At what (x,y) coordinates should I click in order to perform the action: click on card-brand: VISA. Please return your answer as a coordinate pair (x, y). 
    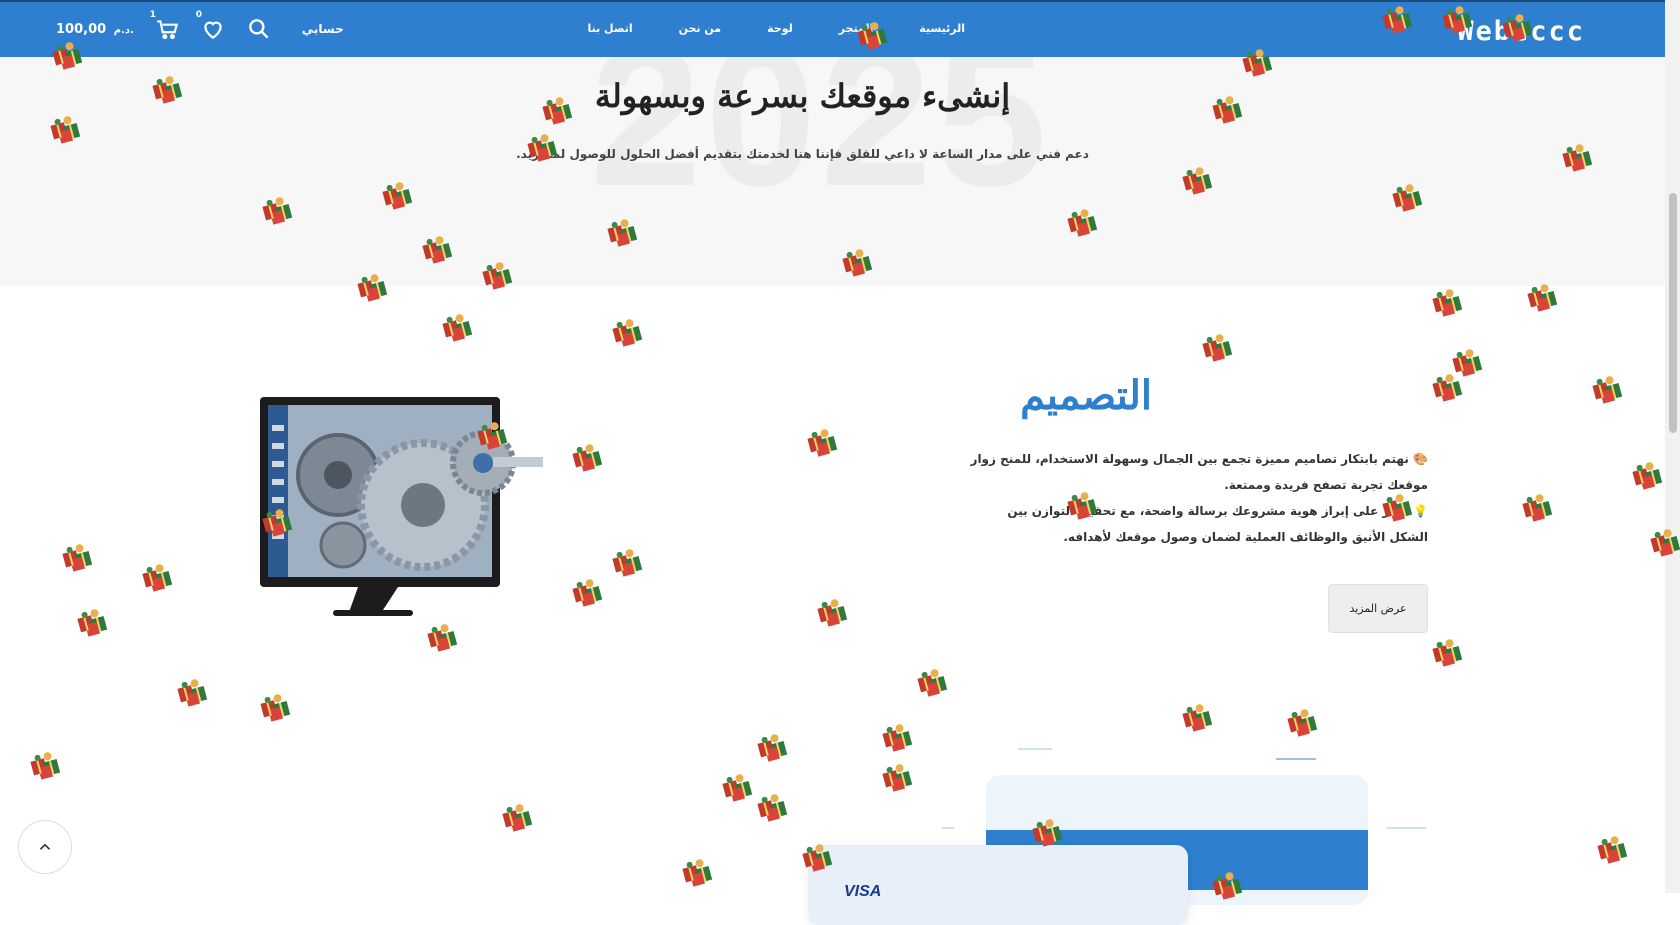
    Looking at the image, I should click on (863, 891).